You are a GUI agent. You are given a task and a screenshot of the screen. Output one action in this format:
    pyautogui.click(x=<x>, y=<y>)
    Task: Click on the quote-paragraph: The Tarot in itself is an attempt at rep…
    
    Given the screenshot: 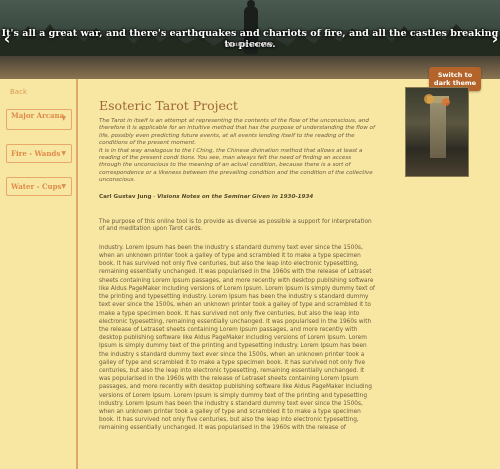 What is the action you would take?
    pyautogui.click(x=237, y=132)
    